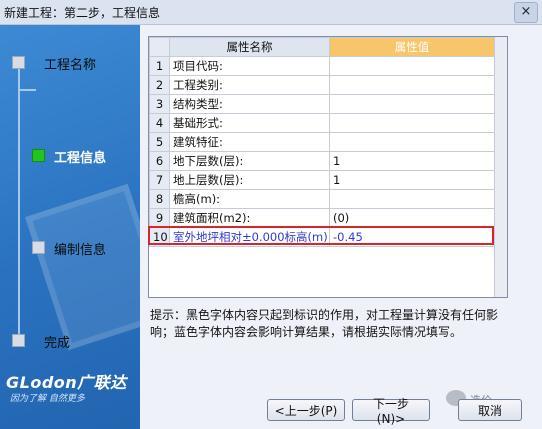 The width and height of the screenshot is (542, 429). Describe the element at coordinates (249, 218) in the screenshot. I see `property-name-cell: 建筑面积(m2):` at that location.